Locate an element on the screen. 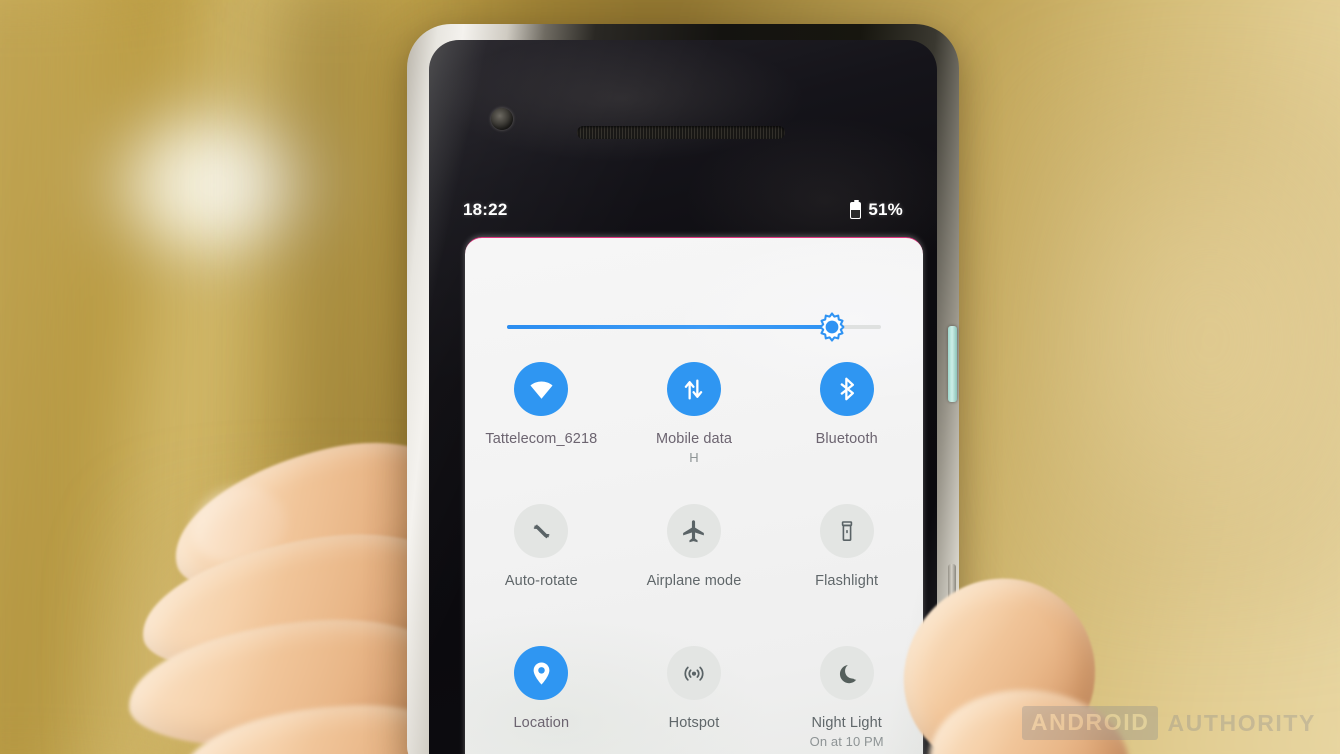  status-bar-clock: 18:22 is located at coordinates (485, 209).